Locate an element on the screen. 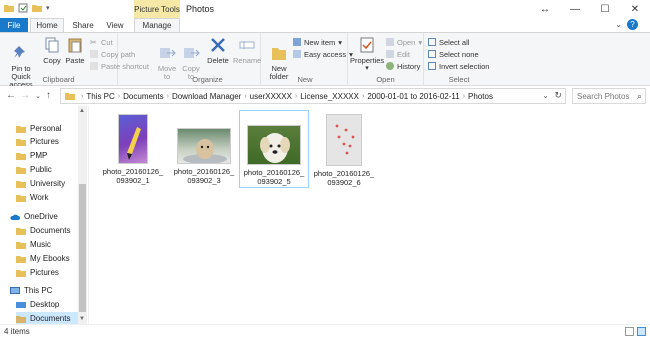  nav-item-onedrive-pictures: Pictures is located at coordinates (37, 272).